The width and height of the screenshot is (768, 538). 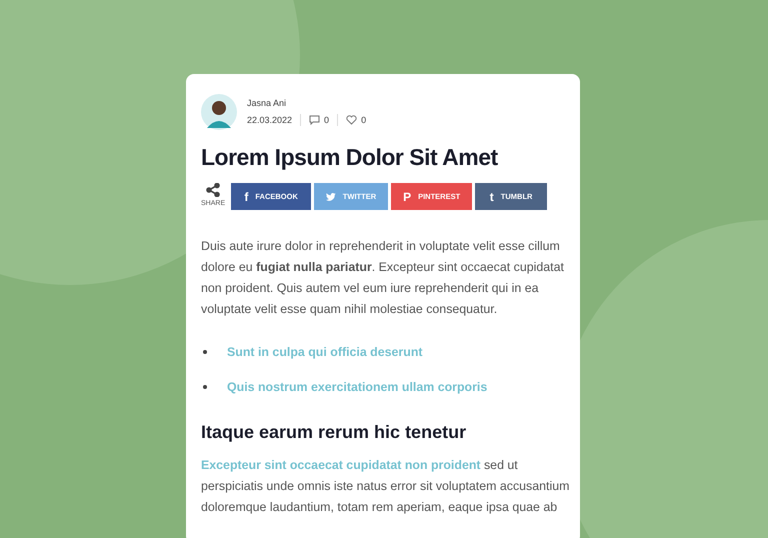 What do you see at coordinates (334, 432) in the screenshot?
I see `section-heading: Itaque earum rerum hic tenetur` at bounding box center [334, 432].